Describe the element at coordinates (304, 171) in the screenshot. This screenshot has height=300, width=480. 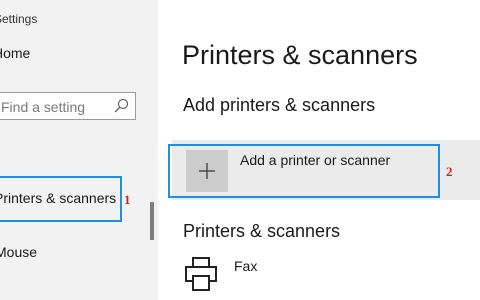
I see `highlight-box-add-printer` at that location.